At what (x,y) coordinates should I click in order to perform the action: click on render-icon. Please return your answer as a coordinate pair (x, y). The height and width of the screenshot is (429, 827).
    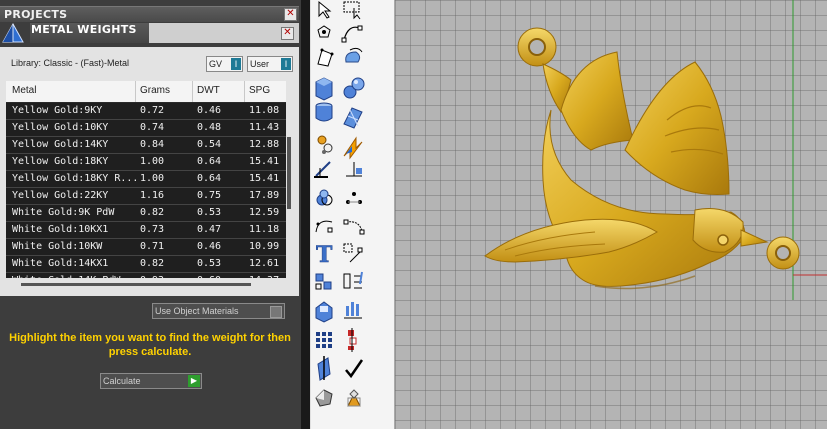
    Looking at the image, I should click on (324, 398).